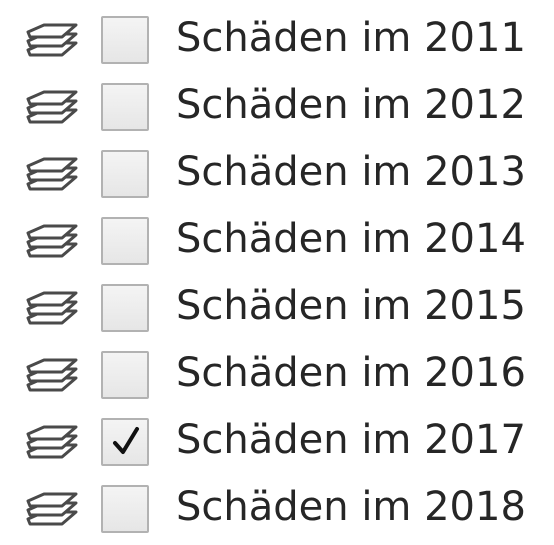 This screenshot has height=545, width=554. I want to click on layer-row: Schäden im 2018, so click(277, 503).